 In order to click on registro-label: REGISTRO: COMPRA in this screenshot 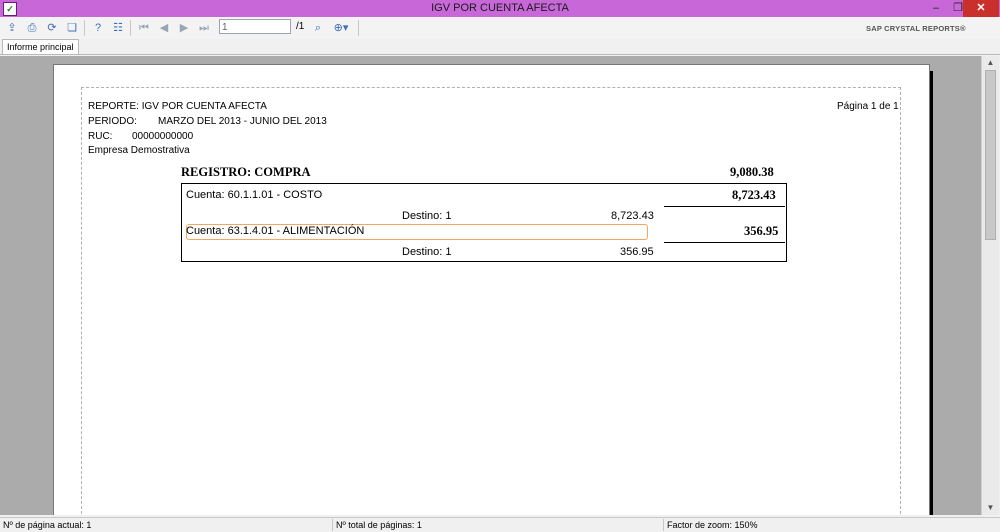, I will do `click(246, 172)`.